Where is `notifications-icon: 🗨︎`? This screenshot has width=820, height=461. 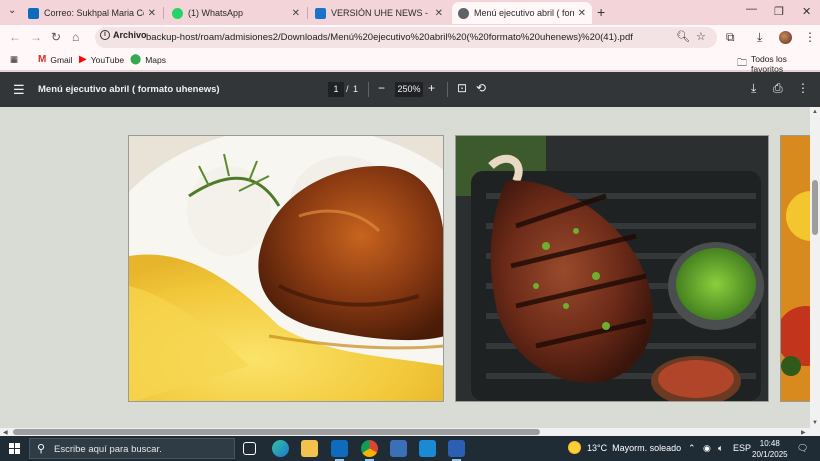 notifications-icon: 🗨︎ is located at coordinates (802, 448).